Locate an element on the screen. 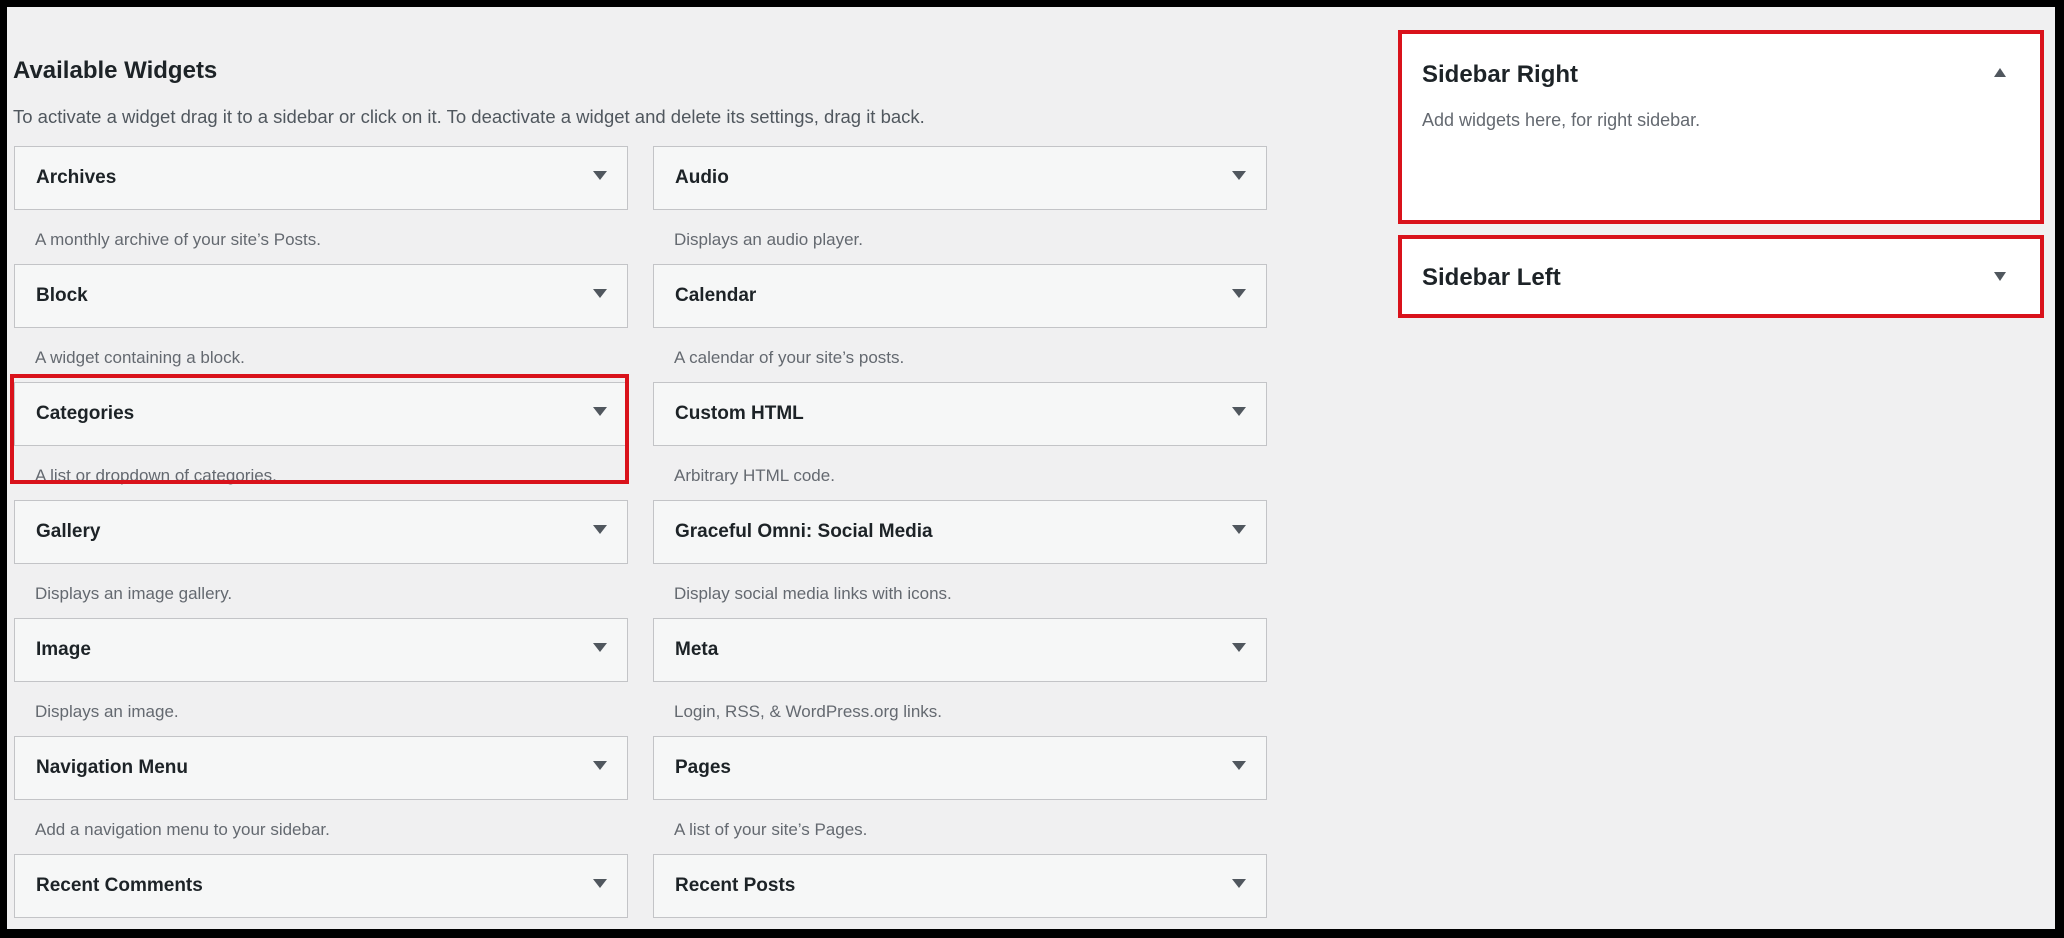 Image resolution: width=2064 pixels, height=938 pixels. widget-bar: Pages is located at coordinates (960, 768).